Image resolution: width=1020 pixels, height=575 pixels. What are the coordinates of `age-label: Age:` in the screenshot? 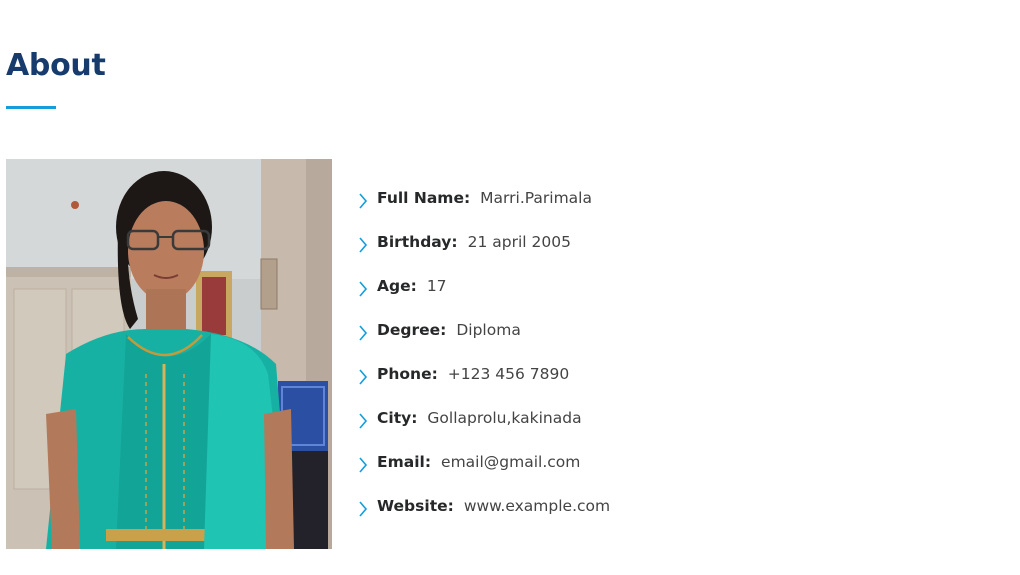 It's located at (397, 286).